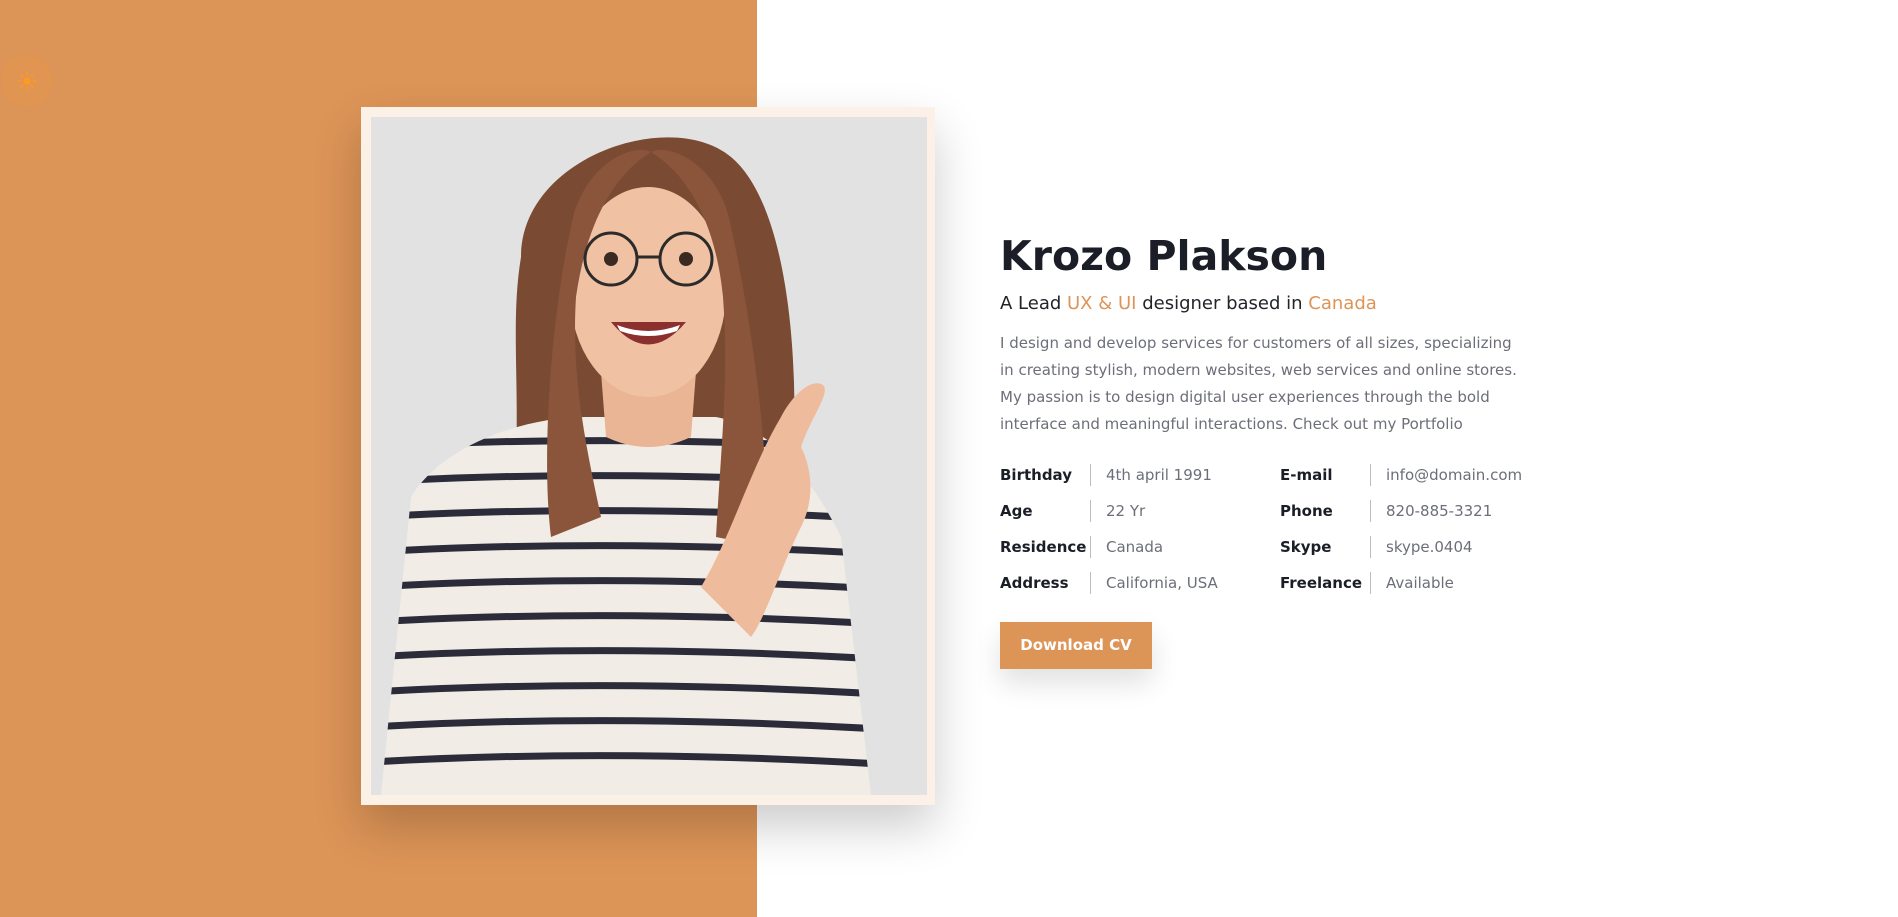 The height and width of the screenshot is (917, 1898). What do you see at coordinates (1454, 474) in the screenshot?
I see `info-value: info@domain.com` at bounding box center [1454, 474].